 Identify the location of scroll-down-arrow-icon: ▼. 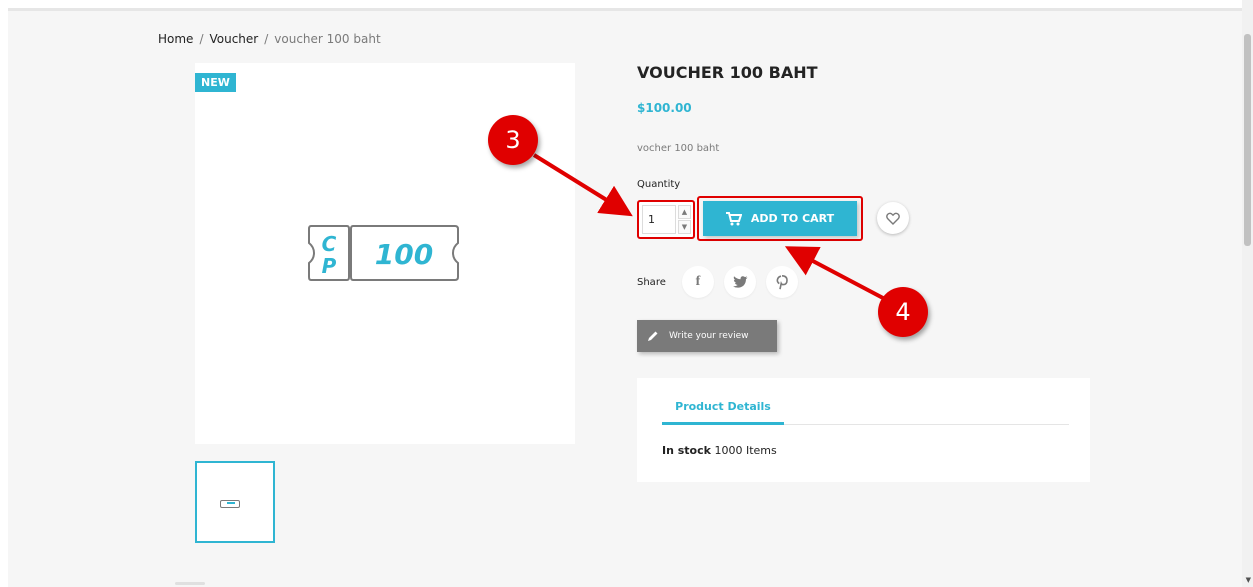
(1248, 580).